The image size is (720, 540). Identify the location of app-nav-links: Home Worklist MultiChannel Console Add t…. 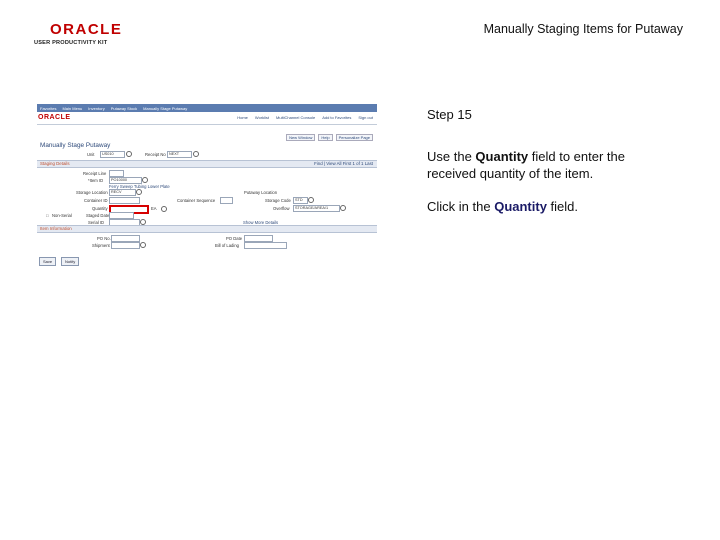
(305, 117).